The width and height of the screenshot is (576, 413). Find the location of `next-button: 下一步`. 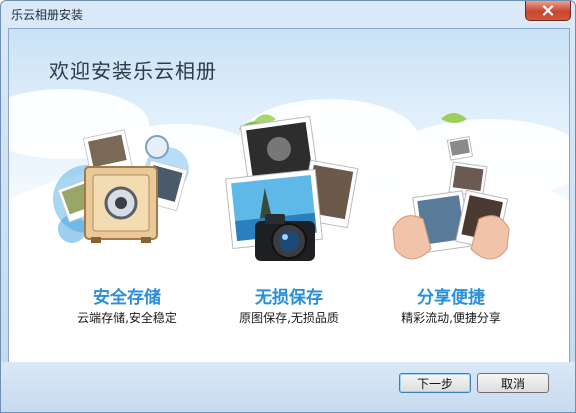

next-button: 下一步 is located at coordinates (435, 383).